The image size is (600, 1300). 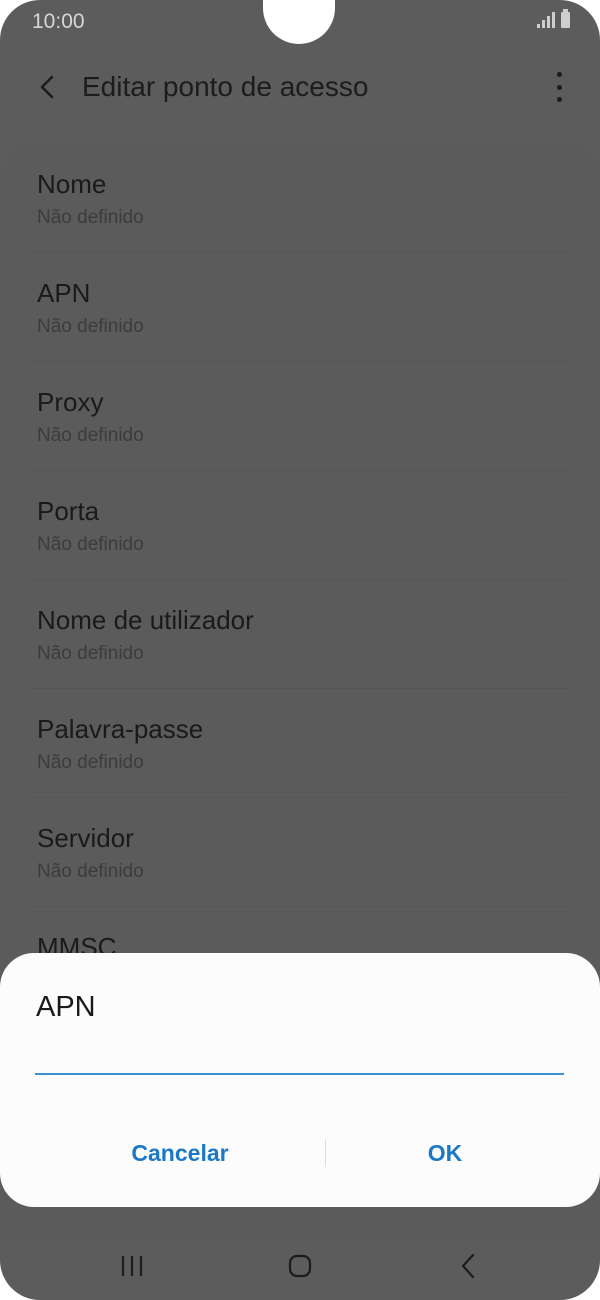 What do you see at coordinates (300, 416) in the screenshot?
I see `list-item-proxy: Proxy Não definido` at bounding box center [300, 416].